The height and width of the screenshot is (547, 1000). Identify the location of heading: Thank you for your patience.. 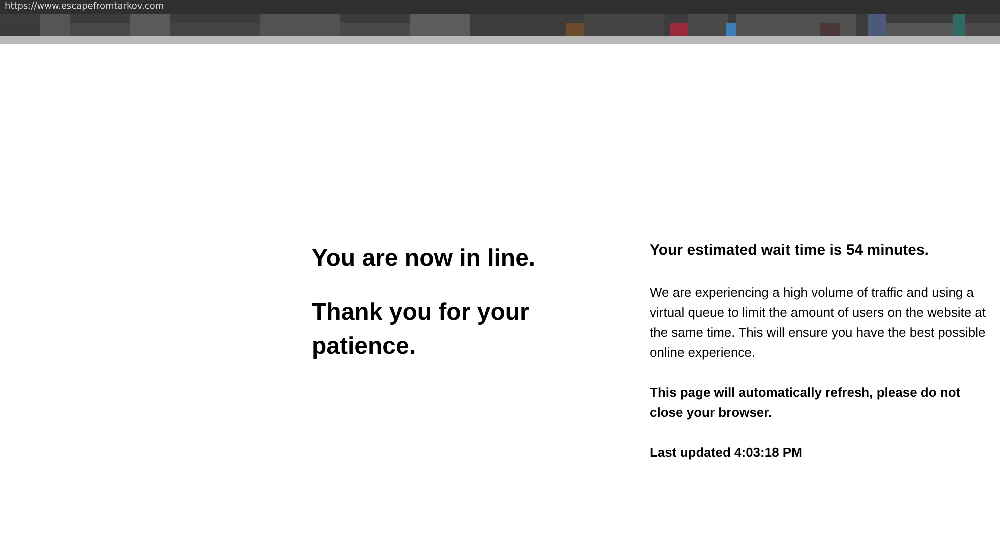
(421, 330).